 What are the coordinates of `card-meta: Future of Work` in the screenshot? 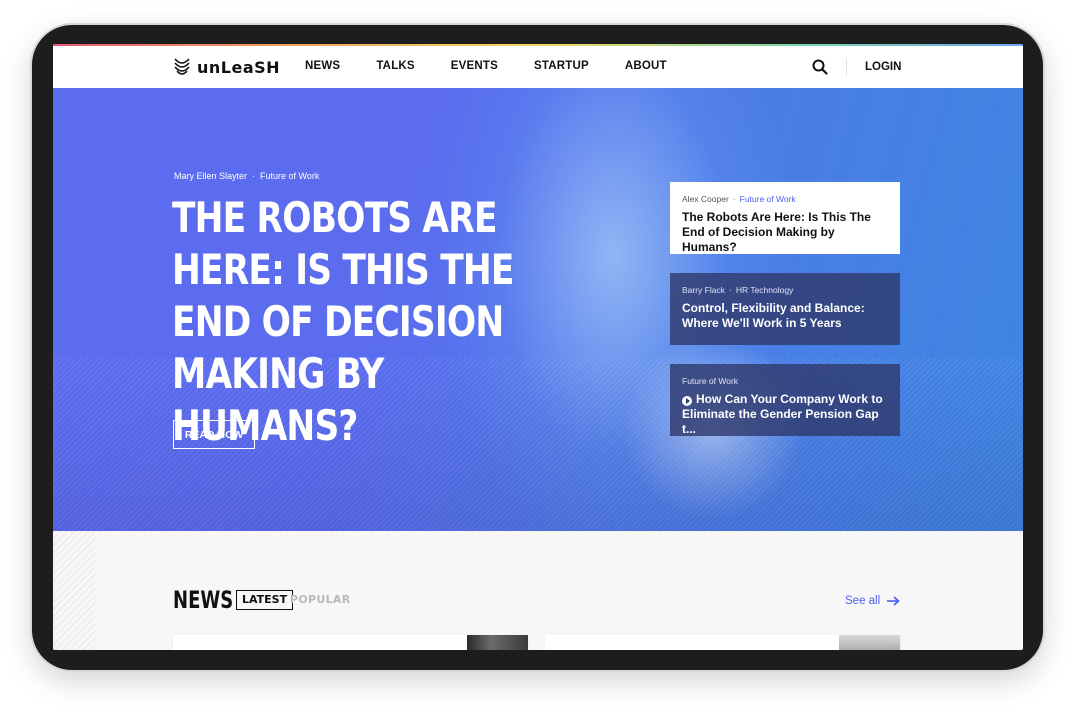 It's located at (785, 381).